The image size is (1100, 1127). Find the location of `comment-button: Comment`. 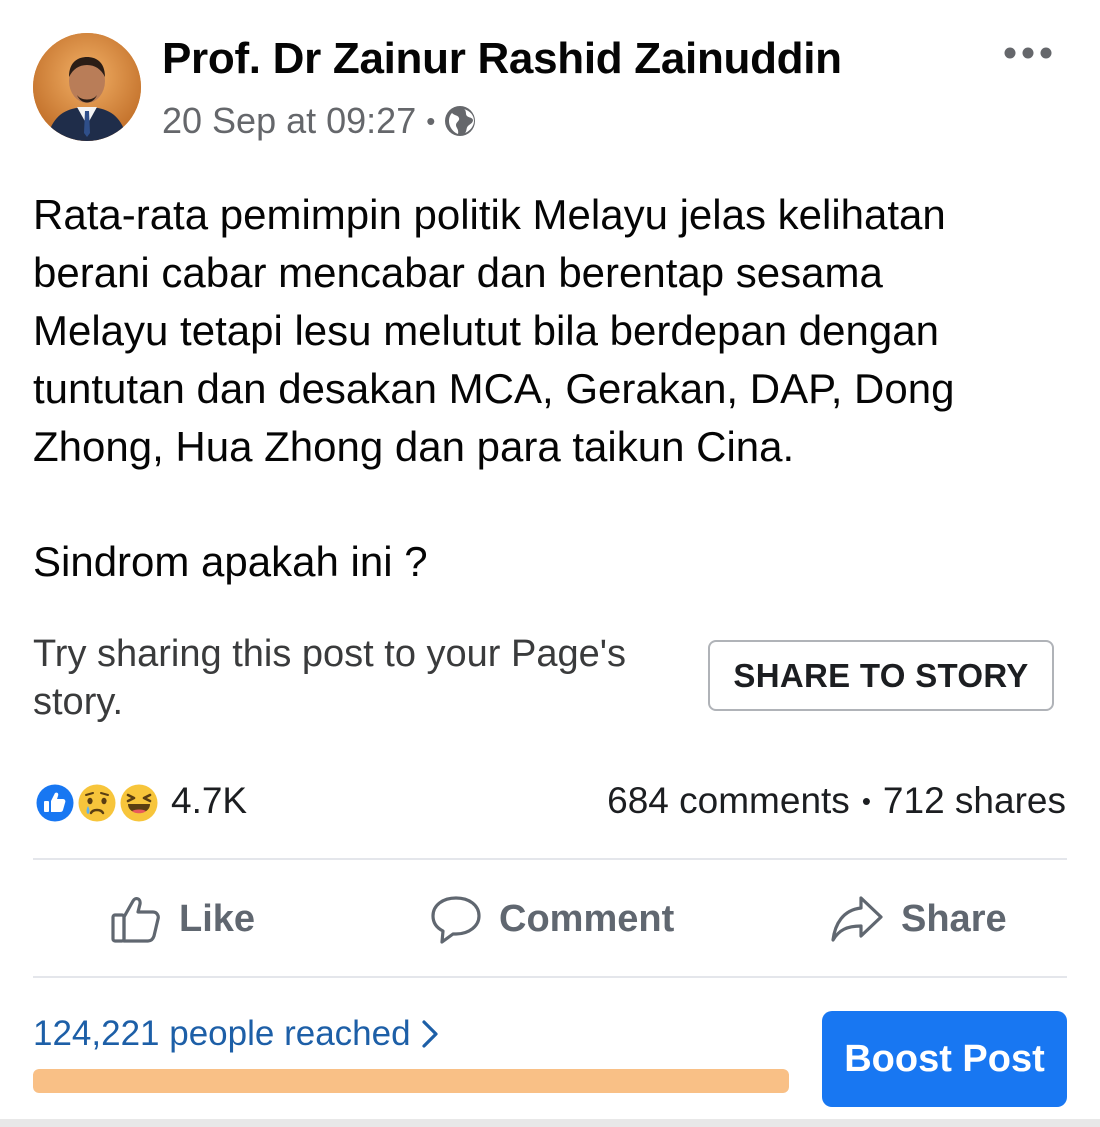

comment-button: Comment is located at coordinates (551, 919).